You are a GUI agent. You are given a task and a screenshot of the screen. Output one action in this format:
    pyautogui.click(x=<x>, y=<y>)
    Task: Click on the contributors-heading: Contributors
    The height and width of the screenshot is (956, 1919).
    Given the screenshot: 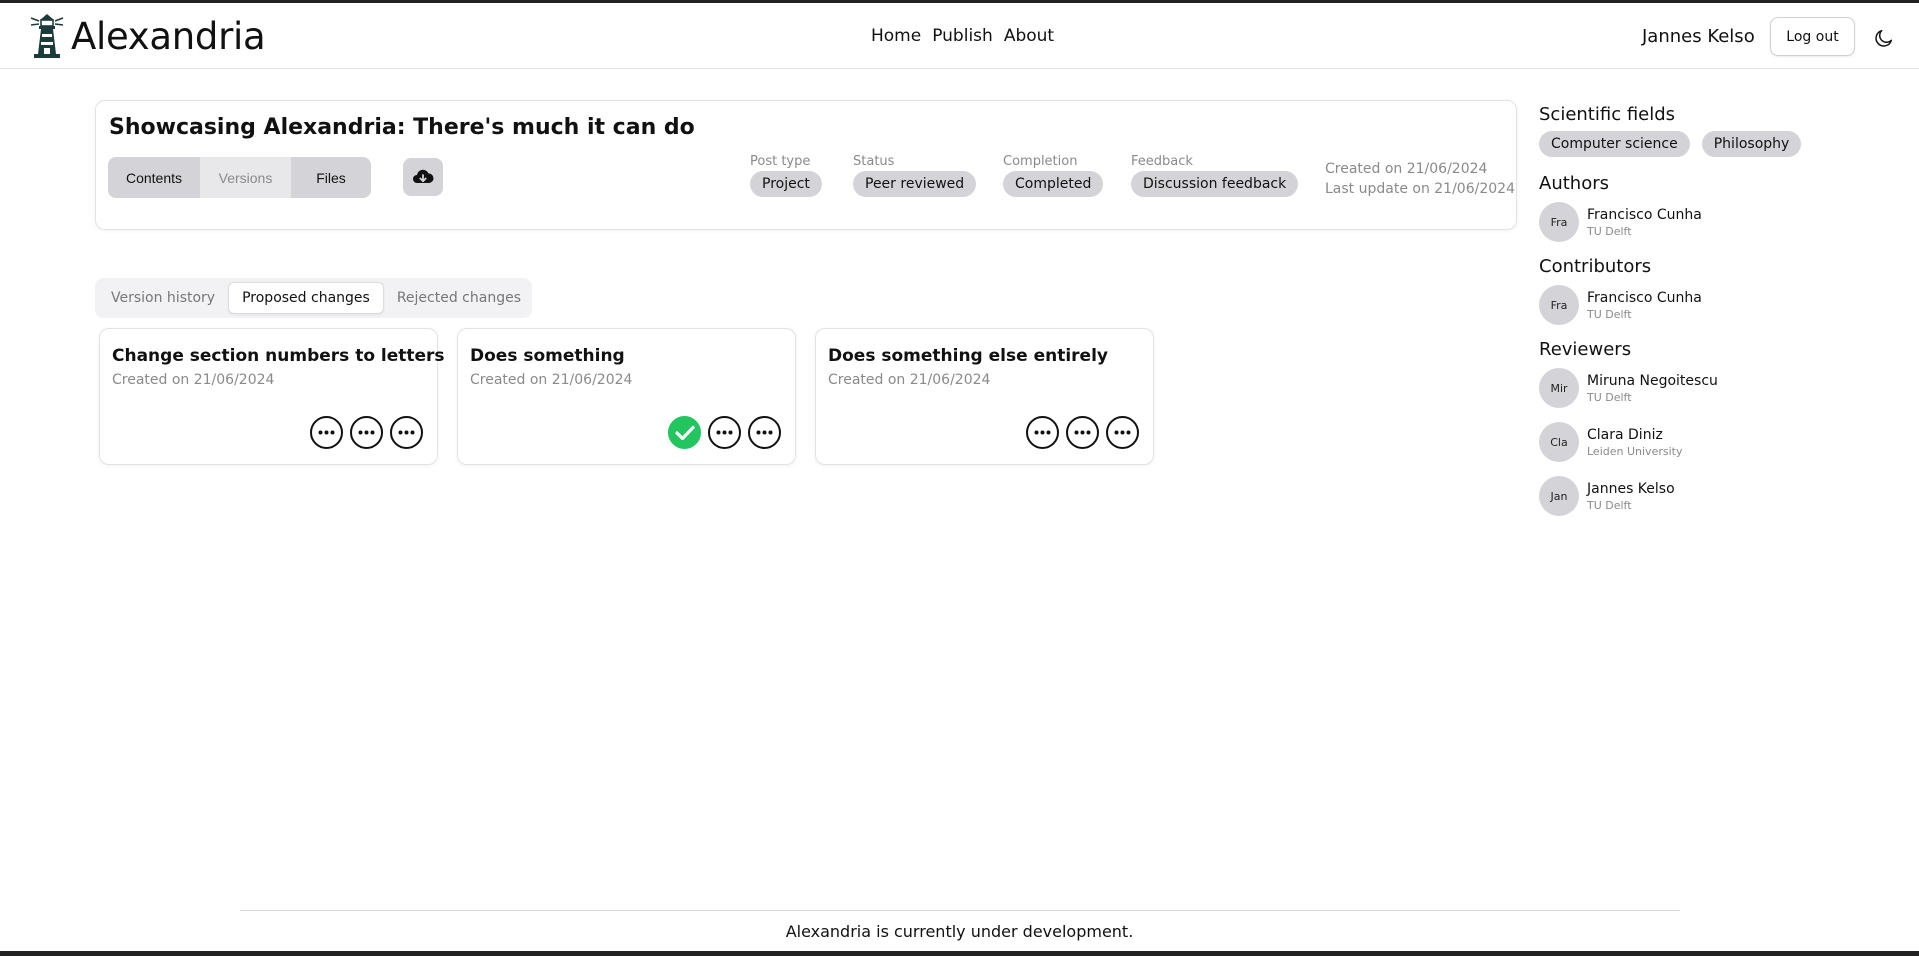 What is the action you would take?
    pyautogui.click(x=1595, y=266)
    